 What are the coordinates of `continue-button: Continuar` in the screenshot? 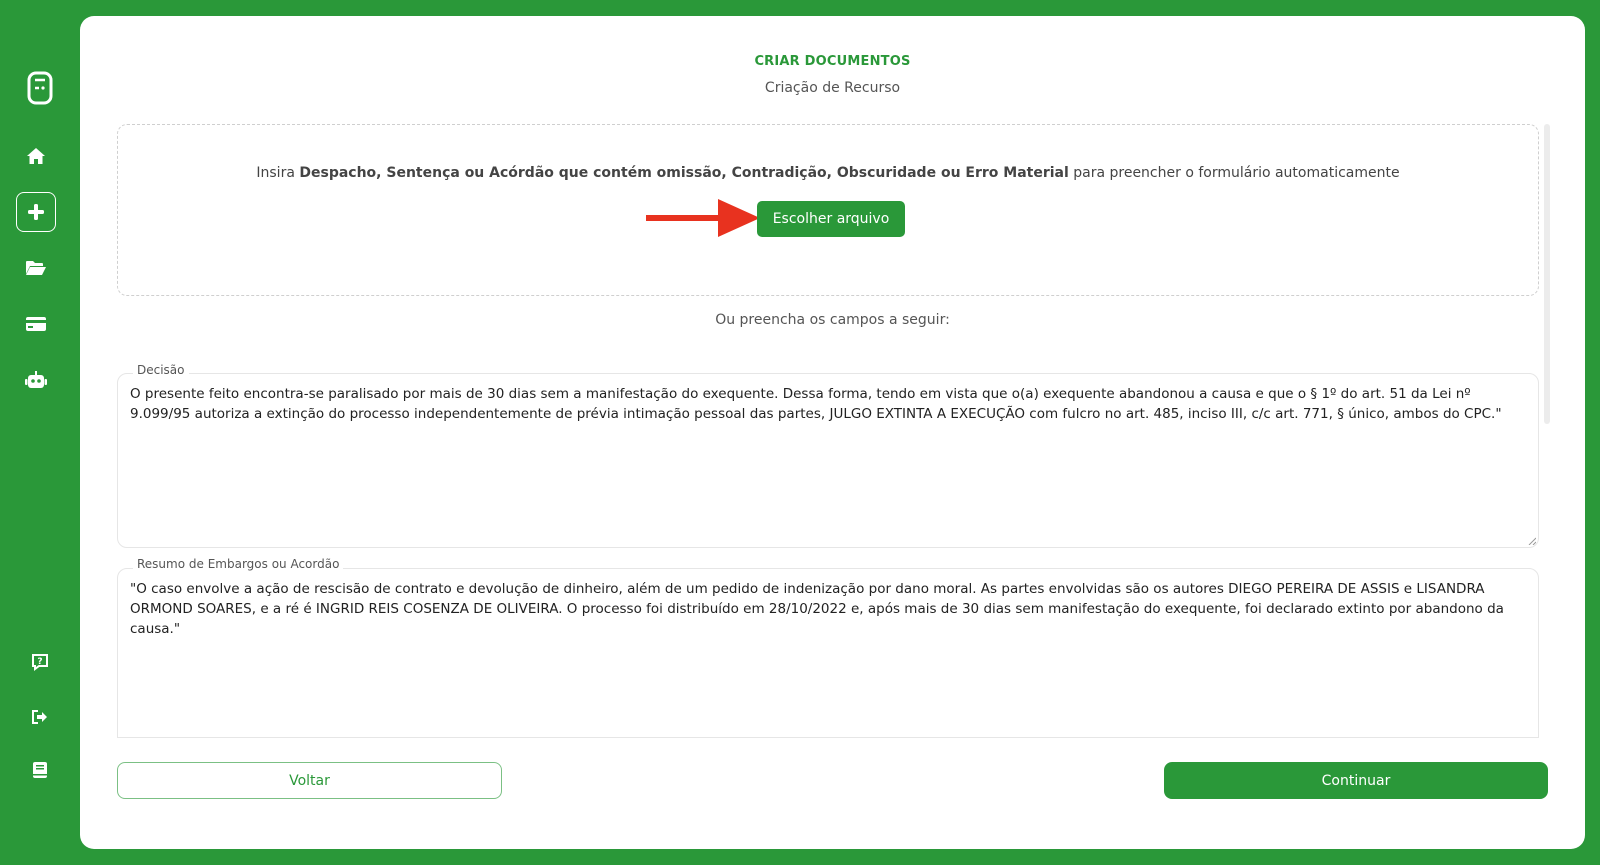 It's located at (1356, 780).